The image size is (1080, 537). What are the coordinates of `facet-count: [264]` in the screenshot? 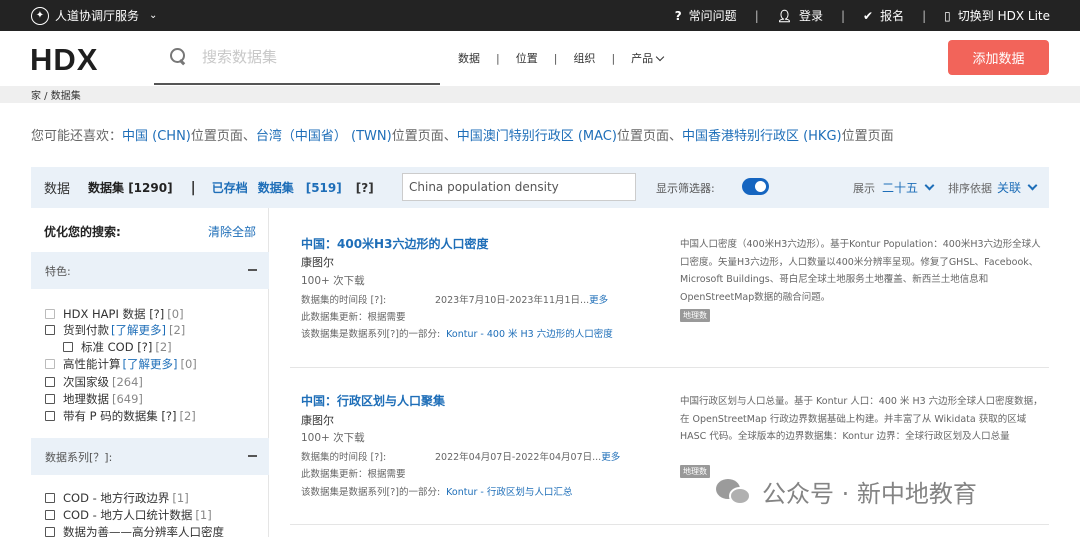 It's located at (127, 382).